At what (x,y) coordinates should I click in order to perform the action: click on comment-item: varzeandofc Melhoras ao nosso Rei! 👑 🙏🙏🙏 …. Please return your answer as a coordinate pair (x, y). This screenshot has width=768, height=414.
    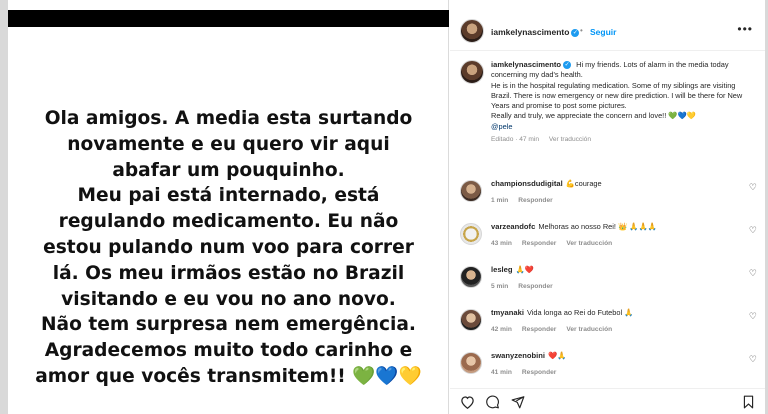
    Looking at the image, I should click on (607, 237).